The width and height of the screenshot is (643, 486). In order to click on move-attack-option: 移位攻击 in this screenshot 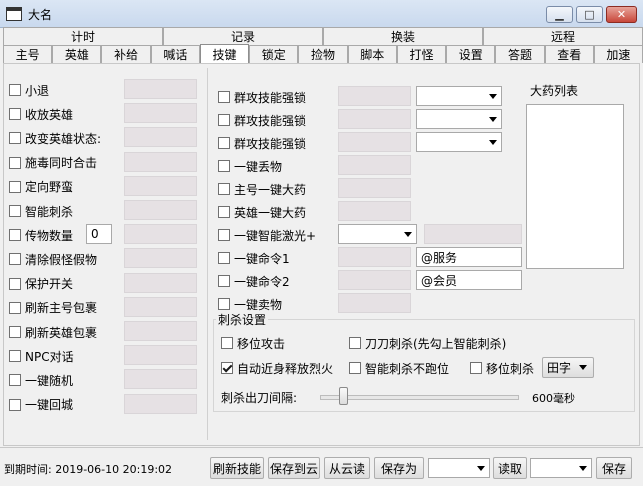, I will do `click(253, 343)`.